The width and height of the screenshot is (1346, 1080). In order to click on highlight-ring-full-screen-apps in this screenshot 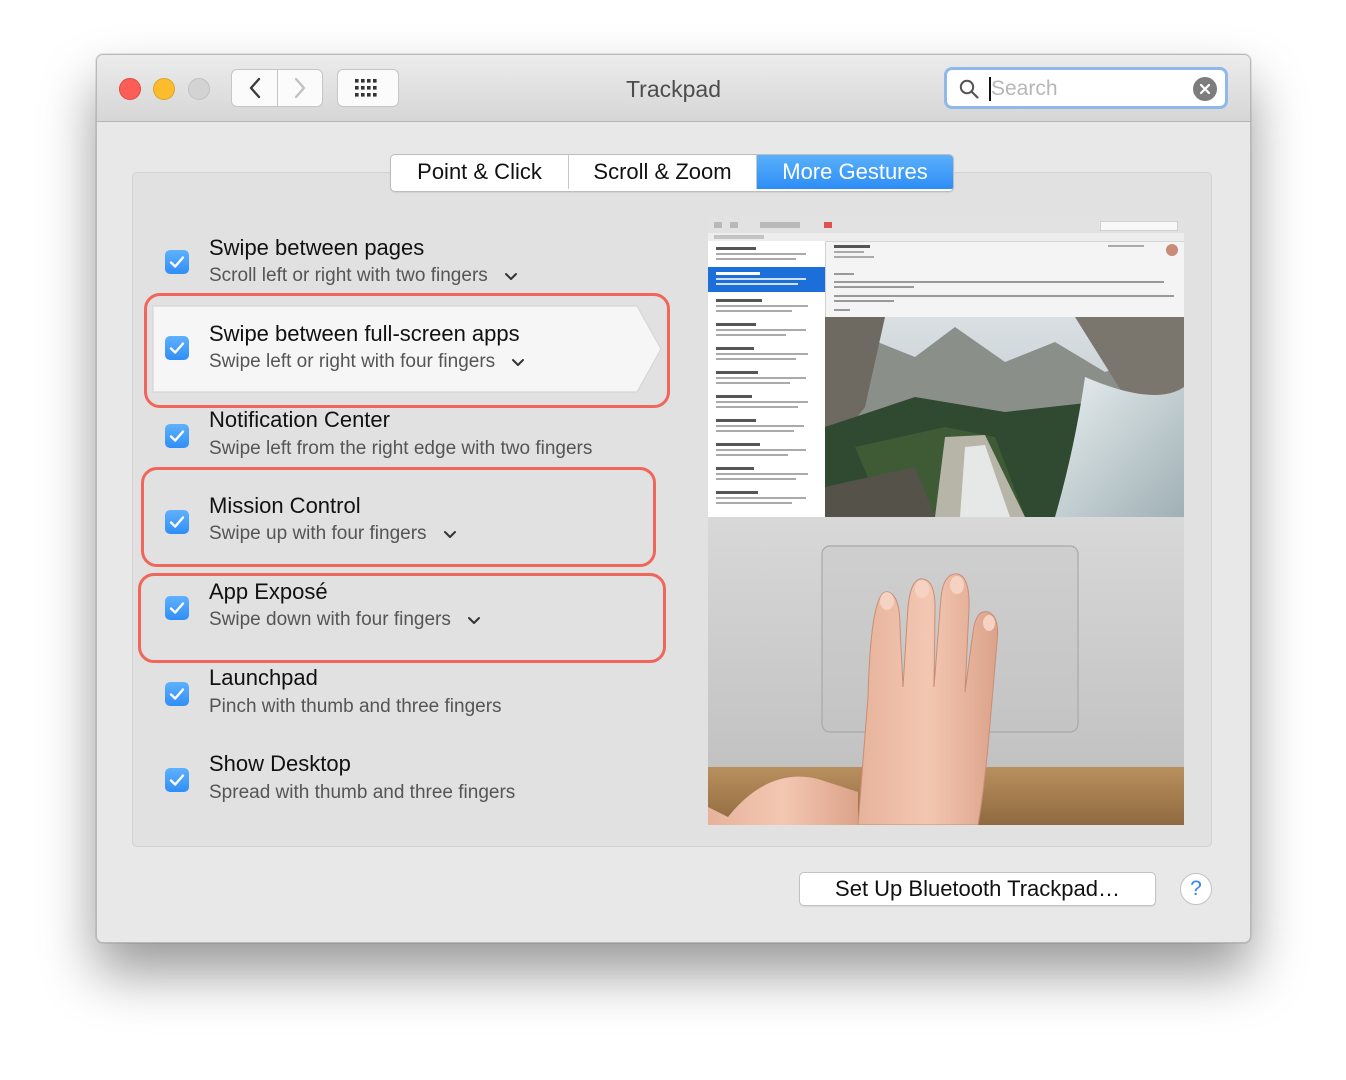, I will do `click(407, 350)`.